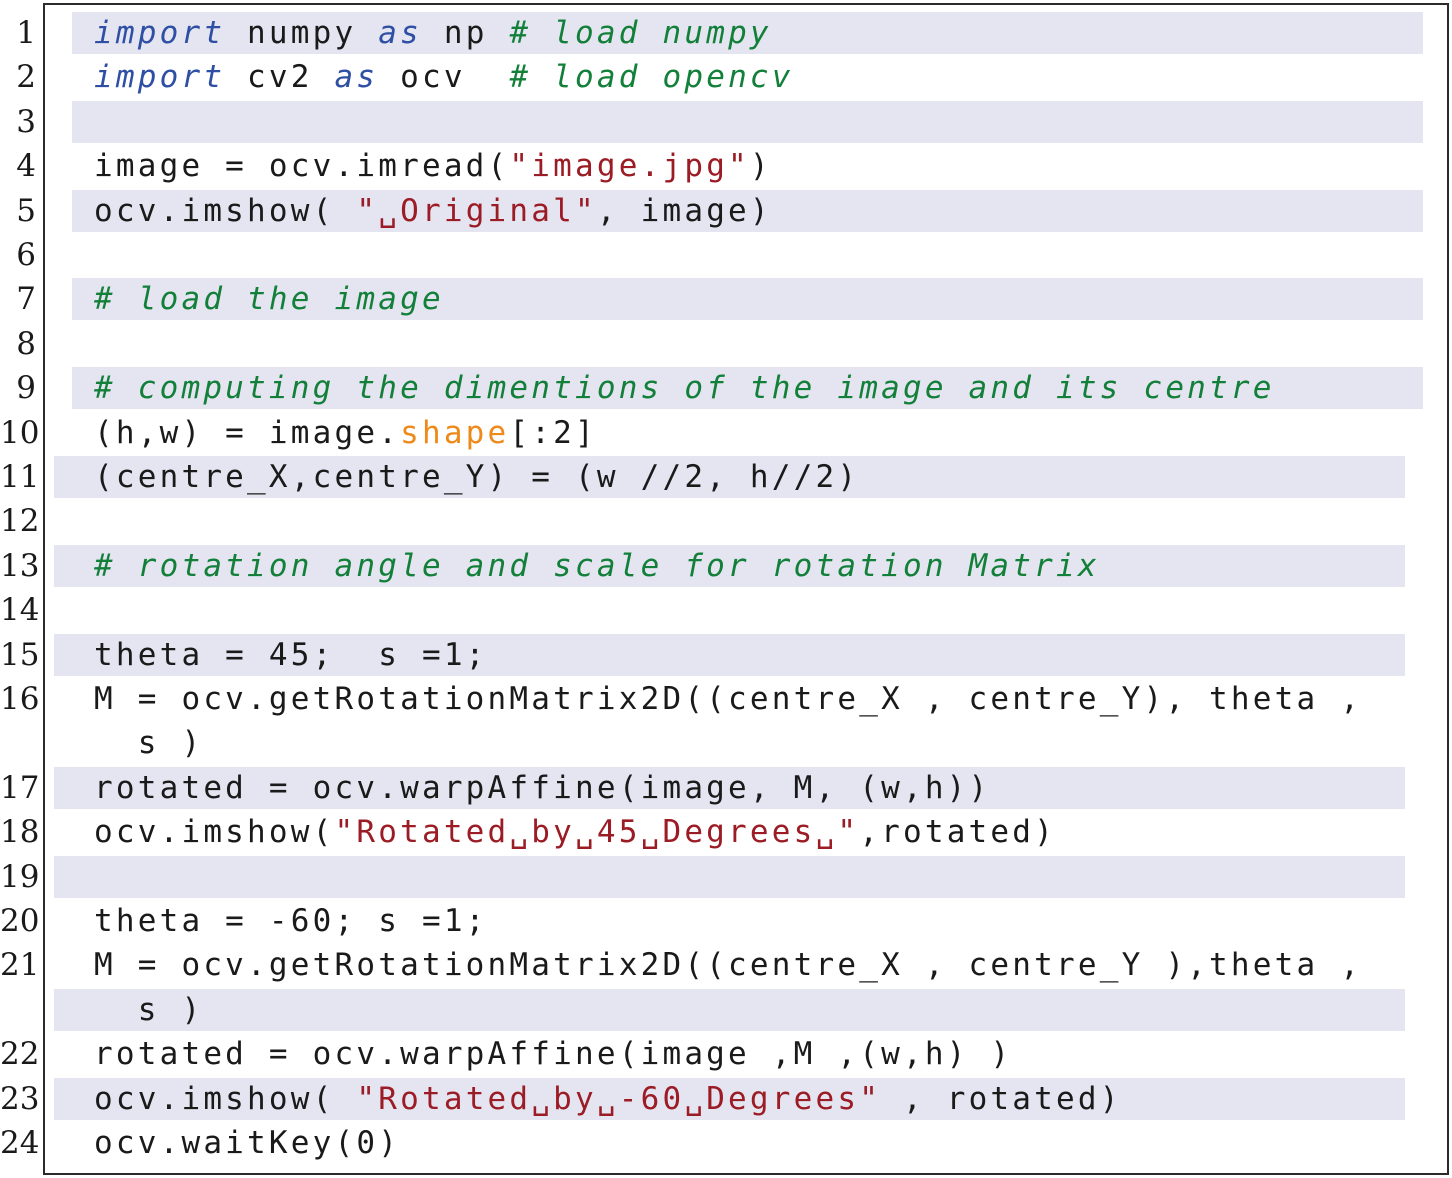 The height and width of the screenshot is (1178, 1452). What do you see at coordinates (20, 477) in the screenshot?
I see `line-number: 11` at bounding box center [20, 477].